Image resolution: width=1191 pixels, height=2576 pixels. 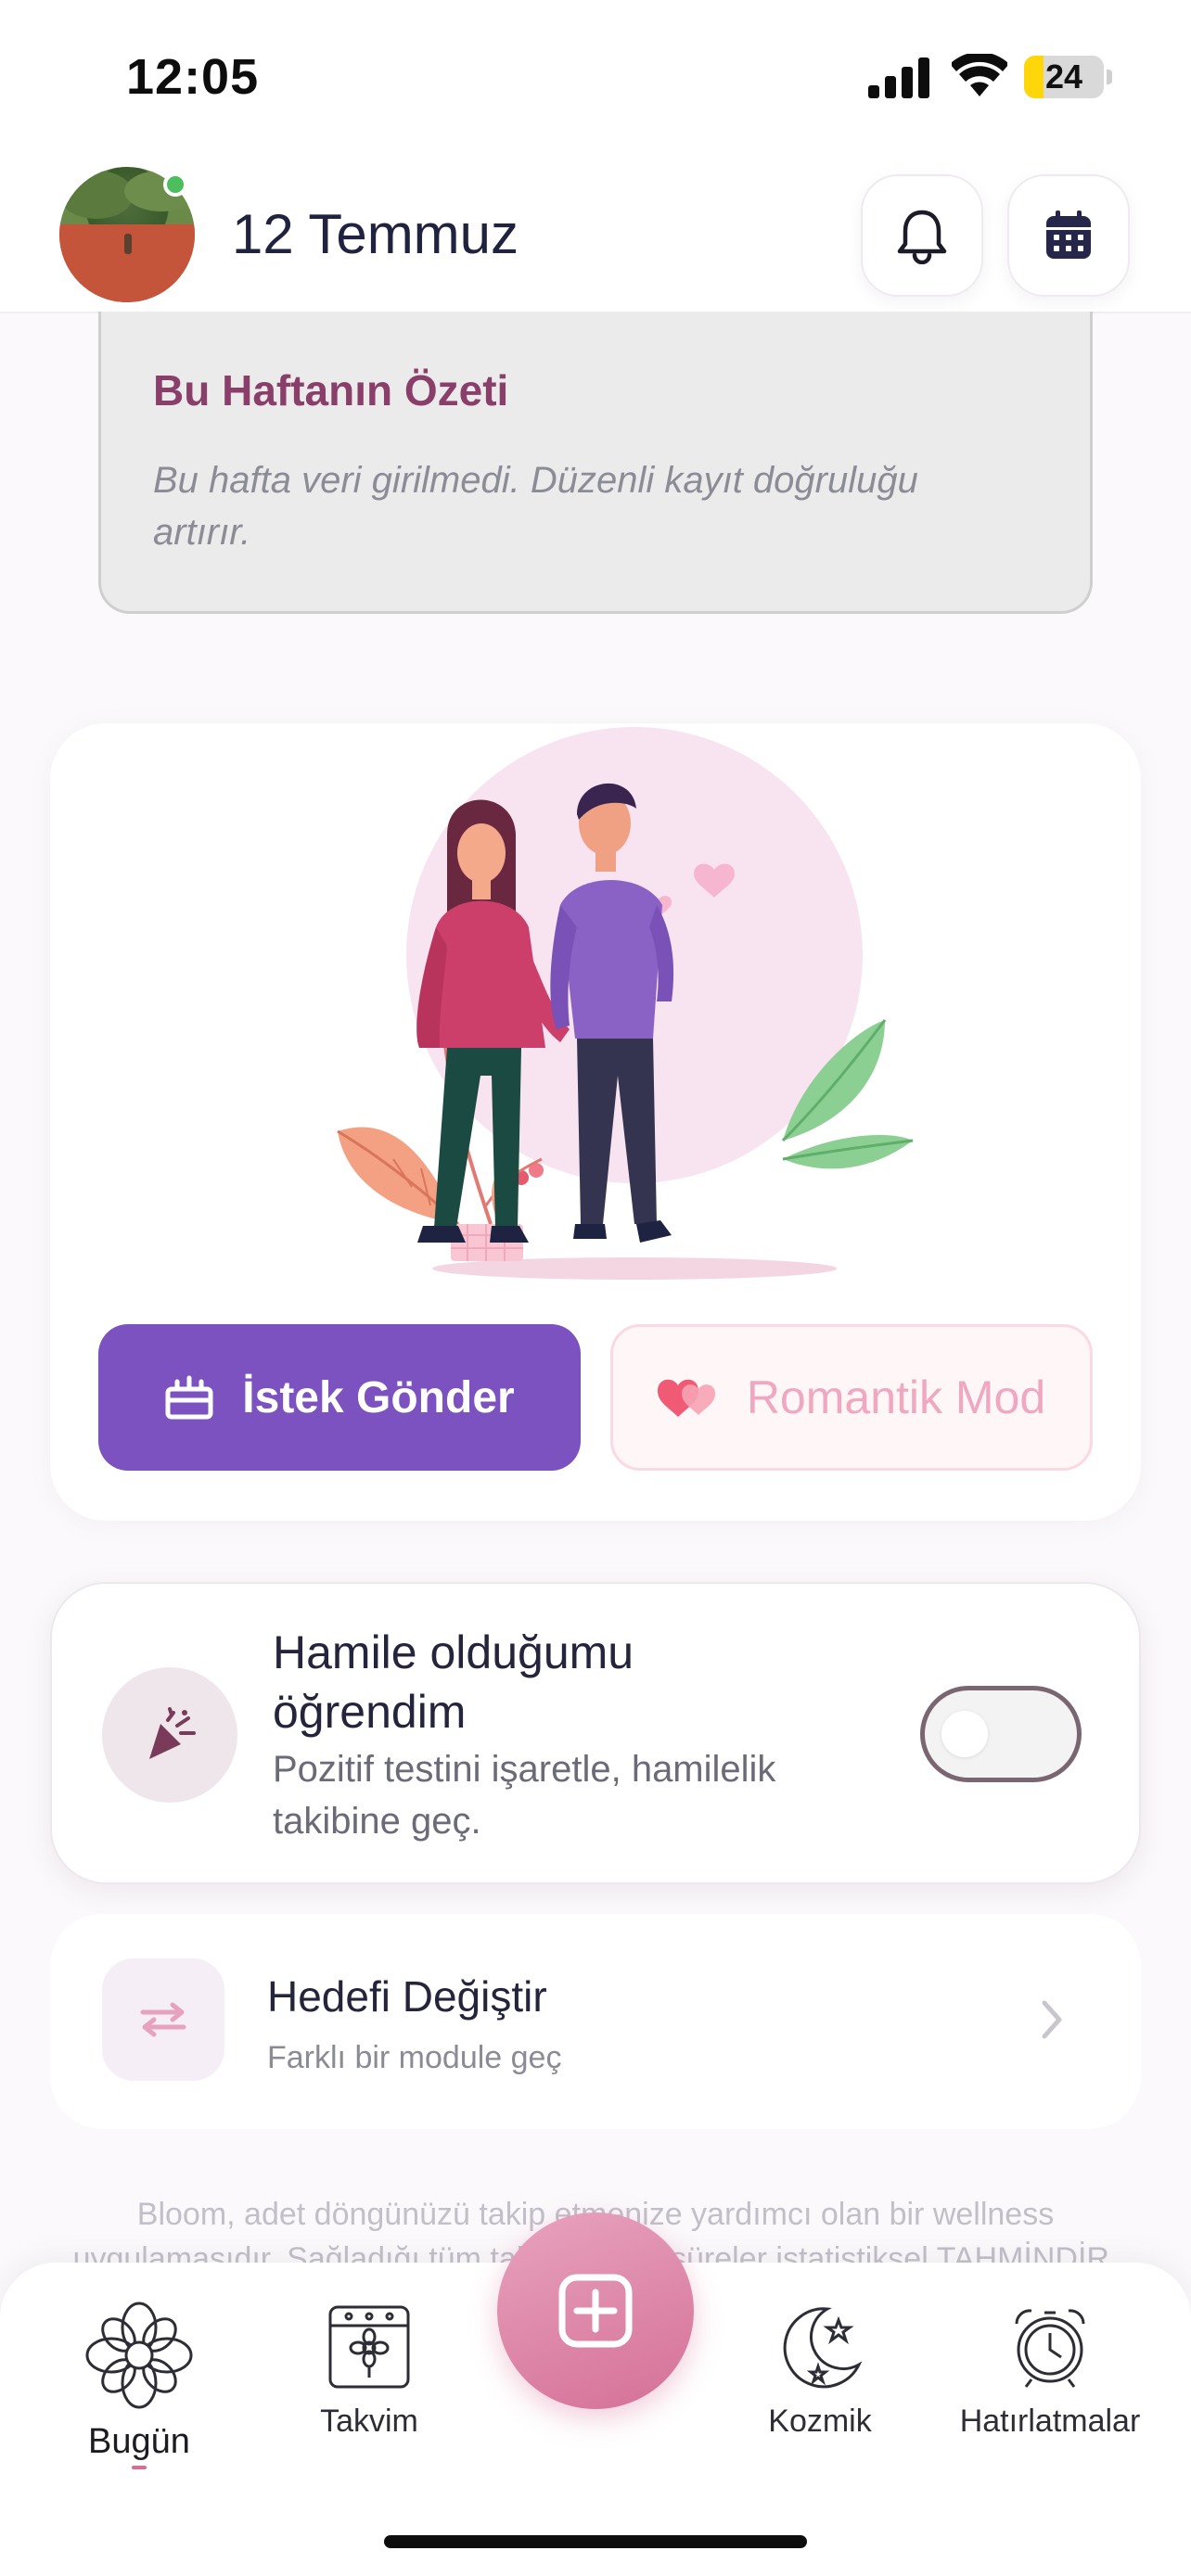 What do you see at coordinates (823, 2348) in the screenshot?
I see `moon-stars-icon` at bounding box center [823, 2348].